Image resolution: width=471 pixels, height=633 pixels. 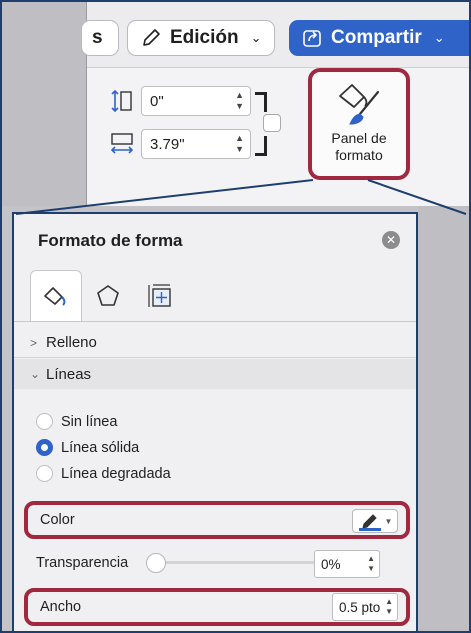 I want to click on shape-width-input: 3.79" ▲ ▼, so click(x=196, y=144).